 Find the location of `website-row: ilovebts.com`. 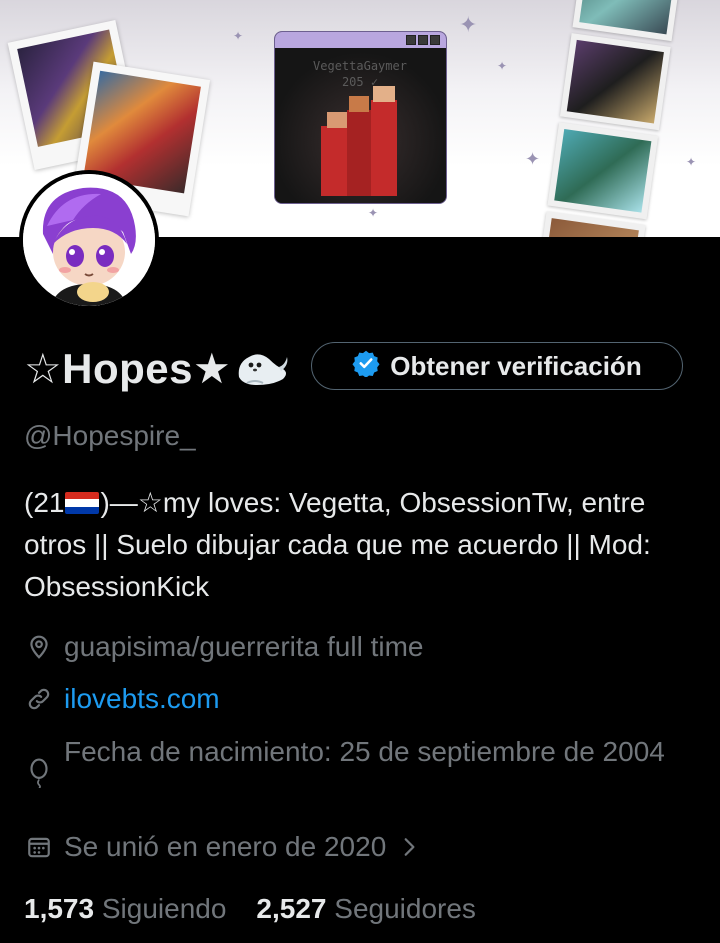

website-row: ilovebts.com is located at coordinates (122, 699).